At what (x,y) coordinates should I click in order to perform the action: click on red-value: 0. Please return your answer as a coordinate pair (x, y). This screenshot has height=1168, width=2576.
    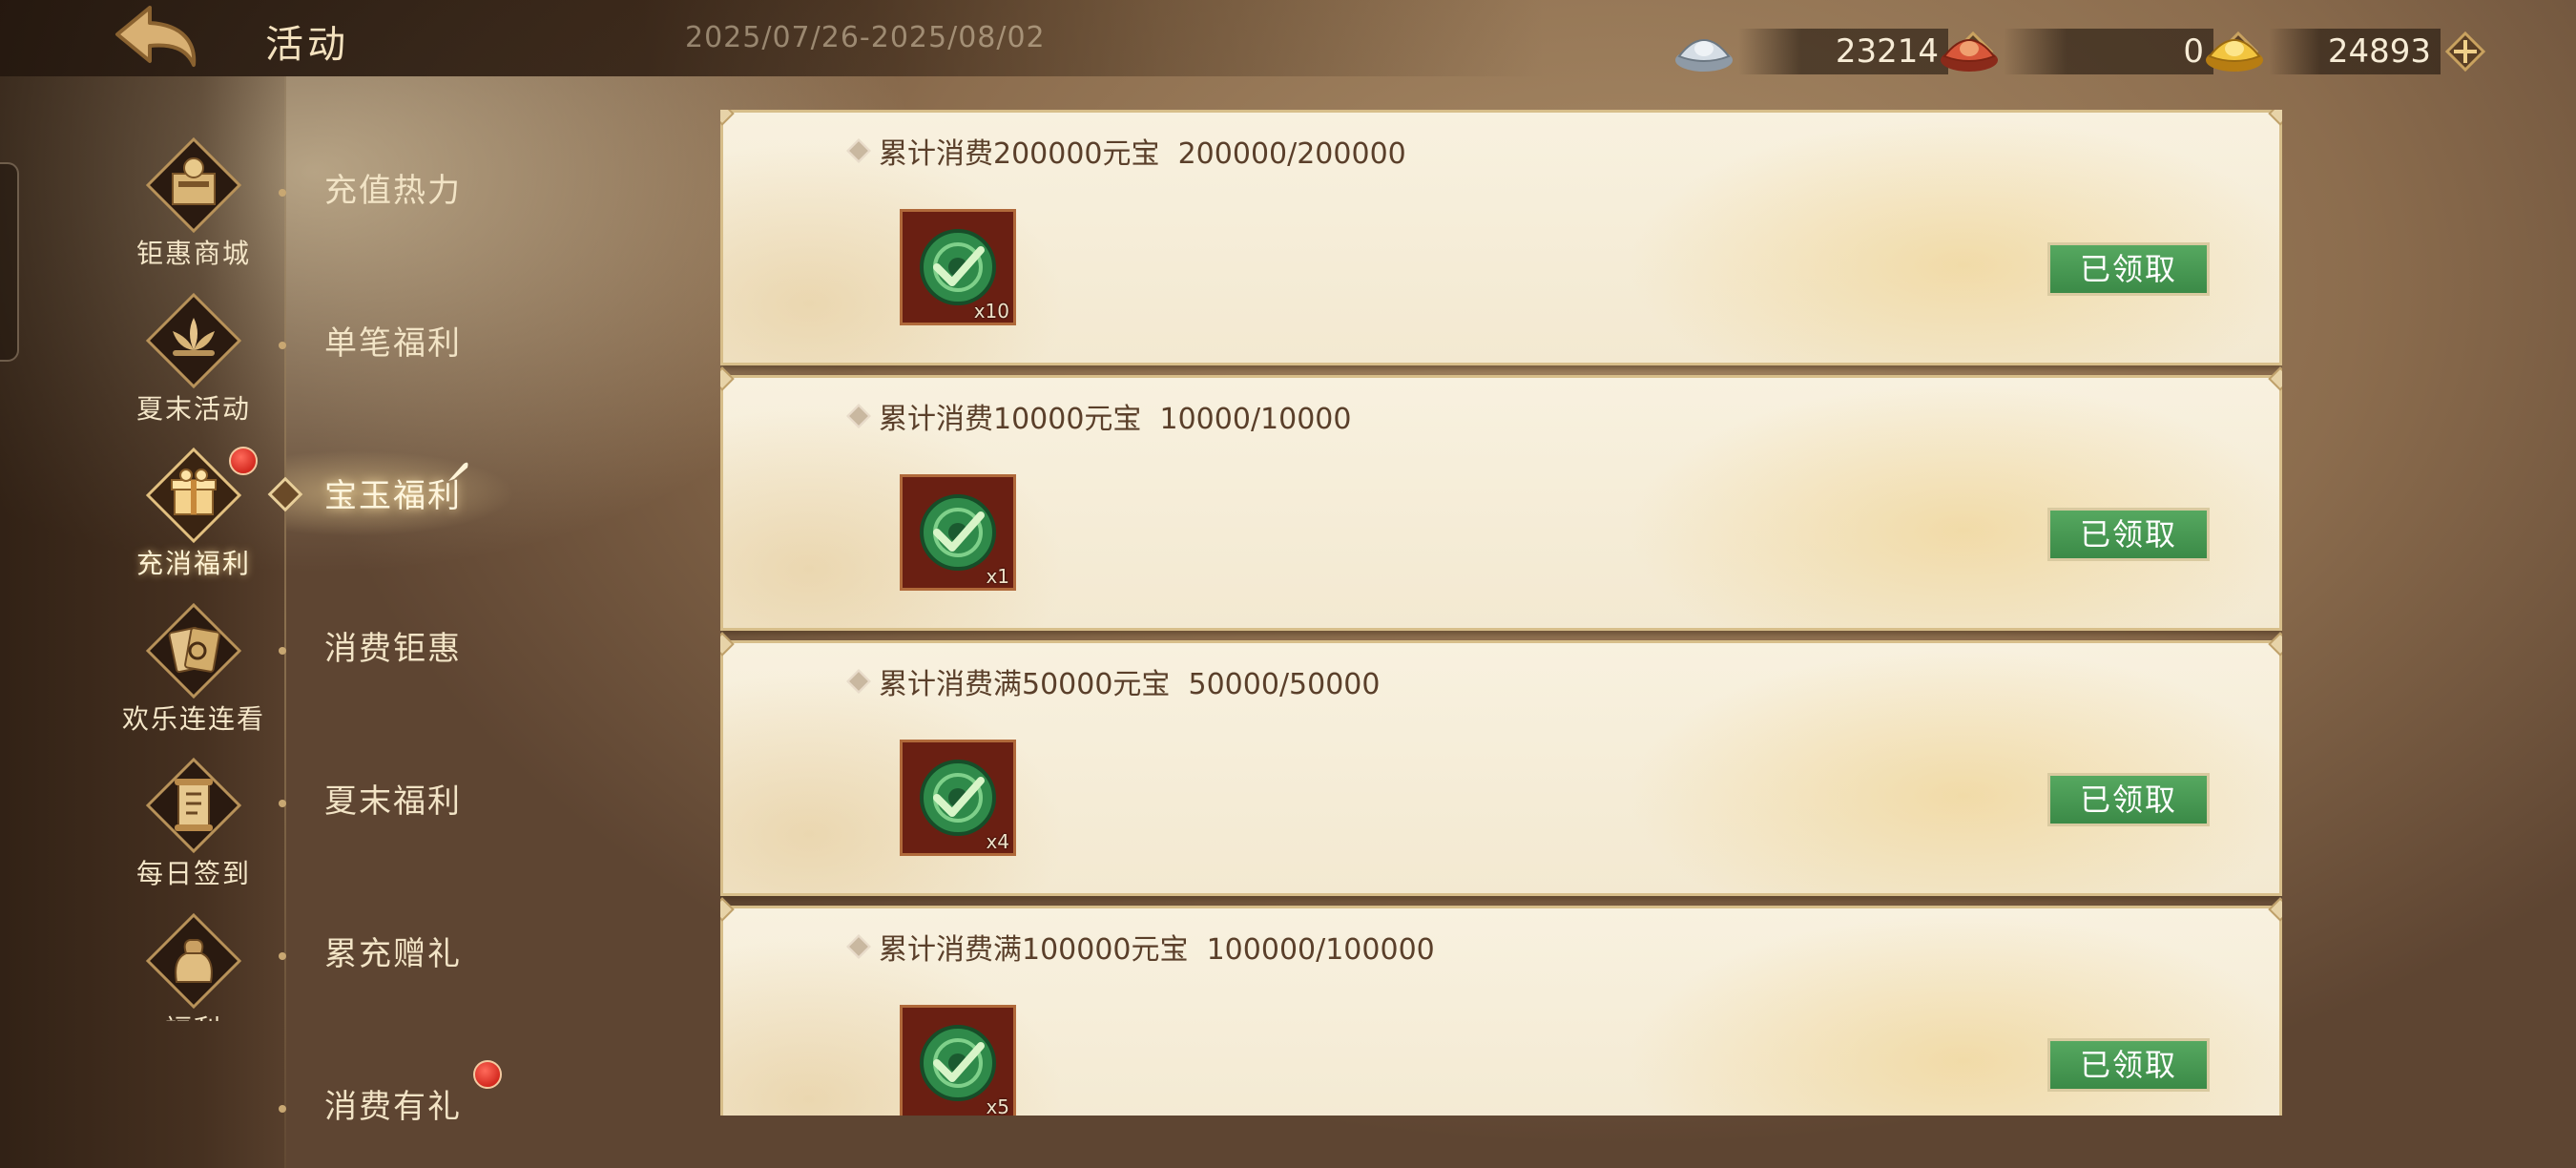
    Looking at the image, I should click on (2108, 52).